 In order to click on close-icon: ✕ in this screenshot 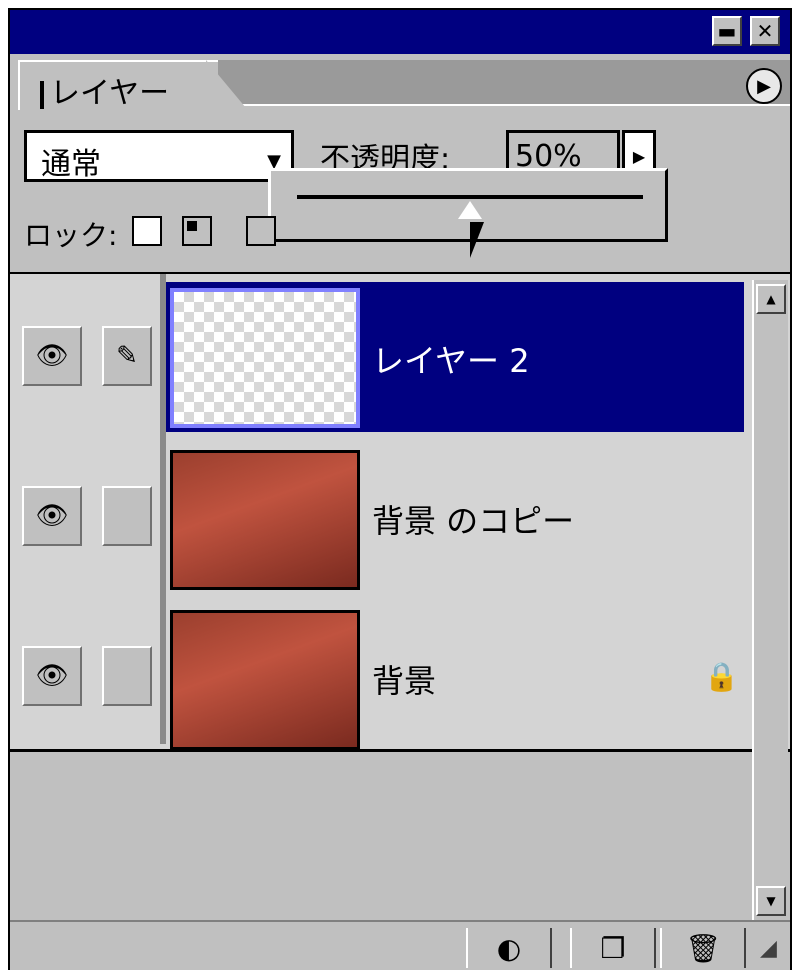, I will do `click(765, 31)`.